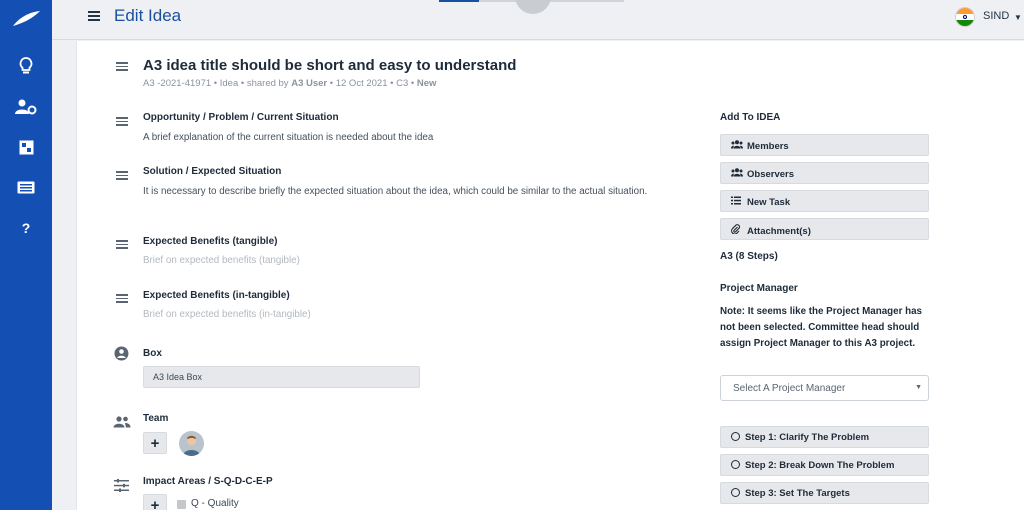 The image size is (1024, 510). Describe the element at coordinates (122, 422) in the screenshot. I see `team-icon` at that location.